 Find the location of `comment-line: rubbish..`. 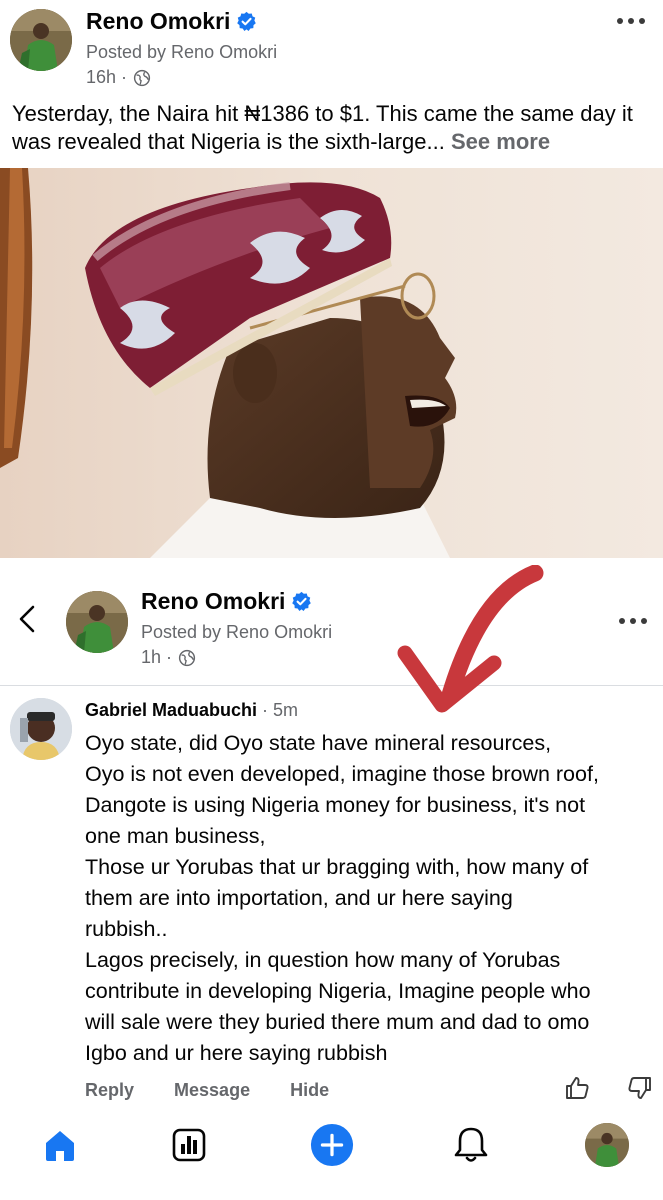

comment-line: rubbish.. is located at coordinates (126, 929).